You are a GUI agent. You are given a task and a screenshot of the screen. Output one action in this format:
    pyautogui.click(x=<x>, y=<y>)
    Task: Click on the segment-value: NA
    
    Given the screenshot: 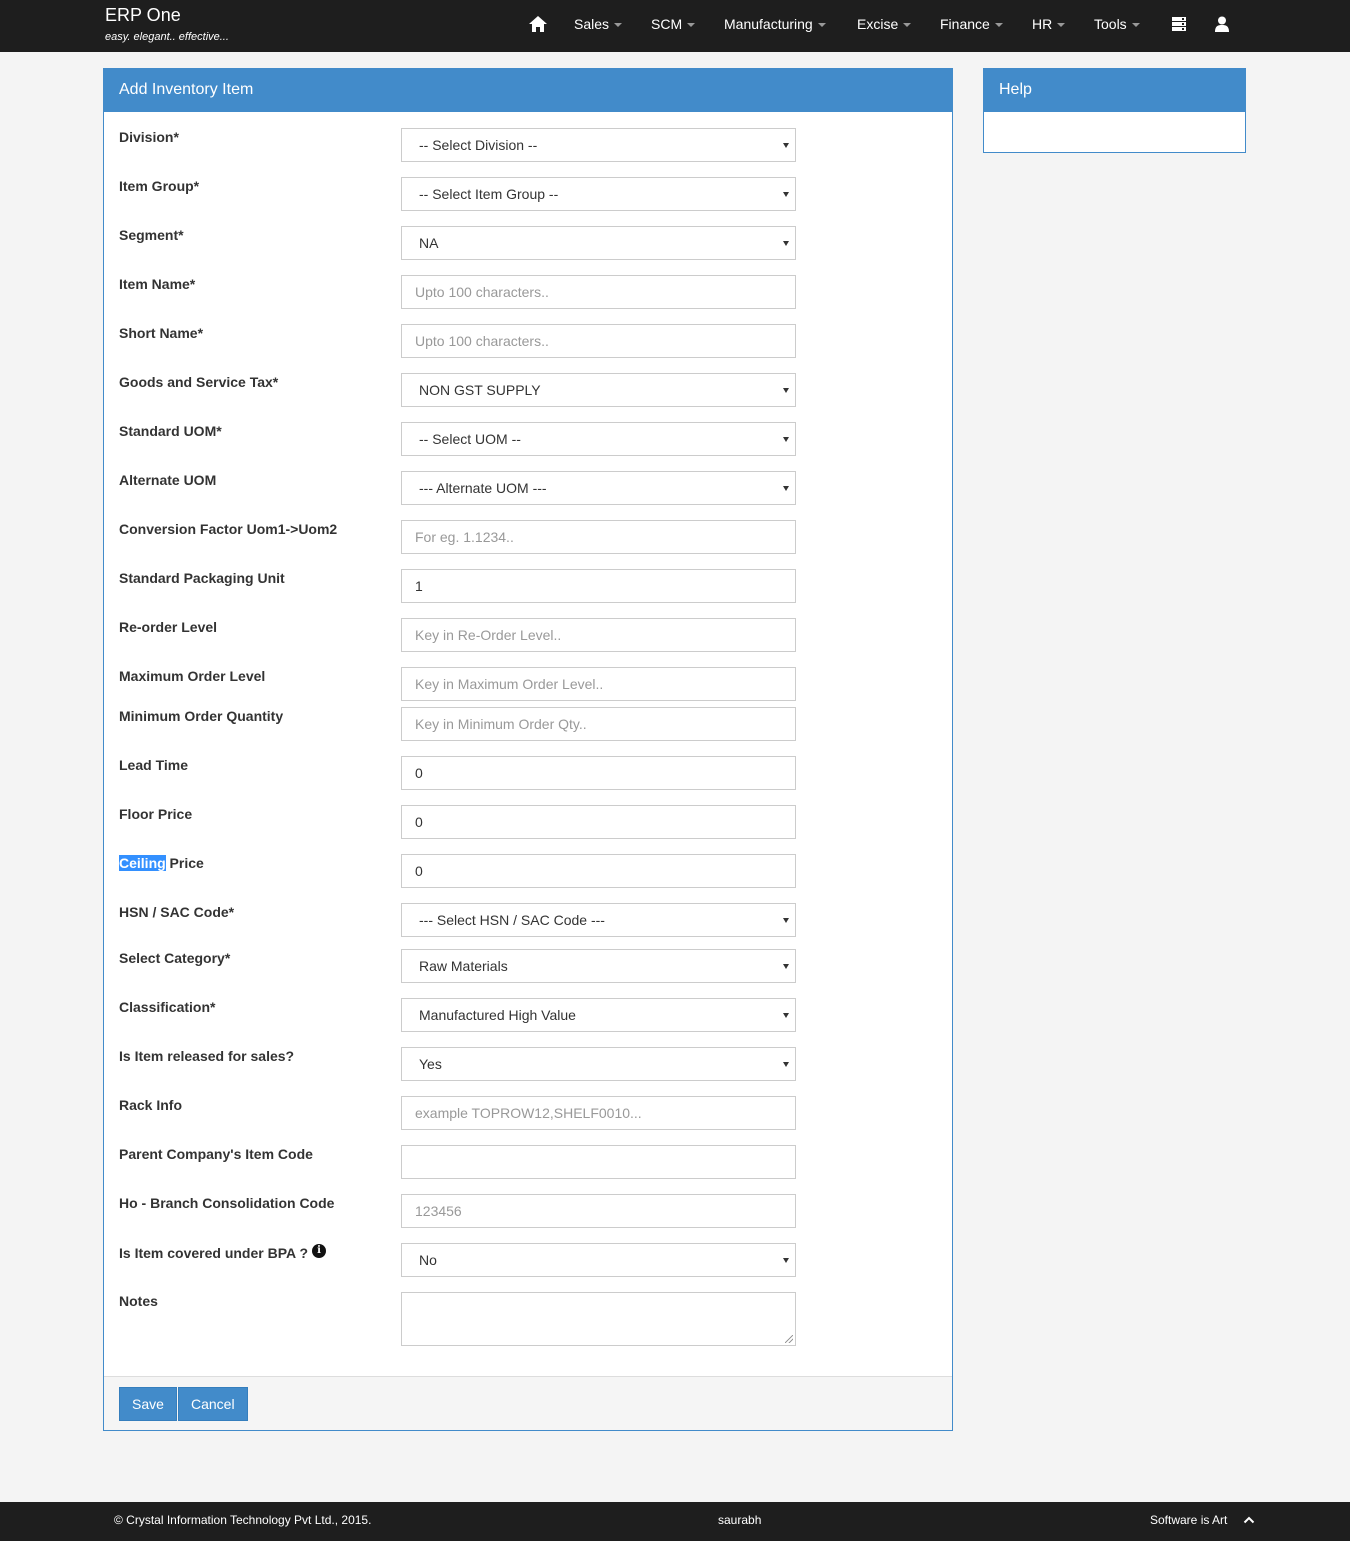 What is the action you would take?
    pyautogui.click(x=429, y=243)
    